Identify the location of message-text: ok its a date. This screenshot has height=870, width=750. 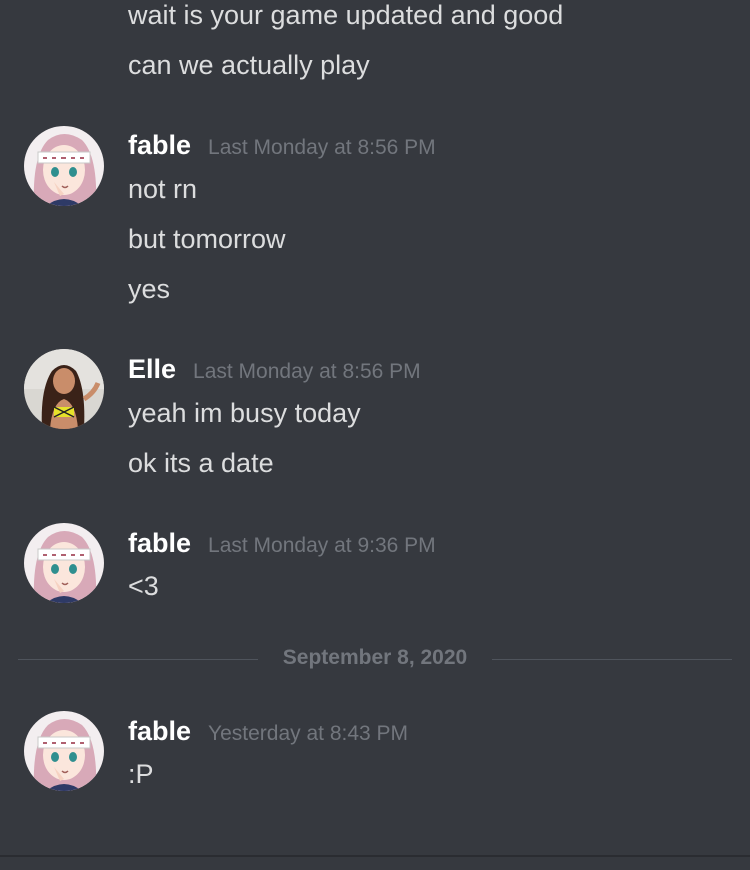
(201, 463).